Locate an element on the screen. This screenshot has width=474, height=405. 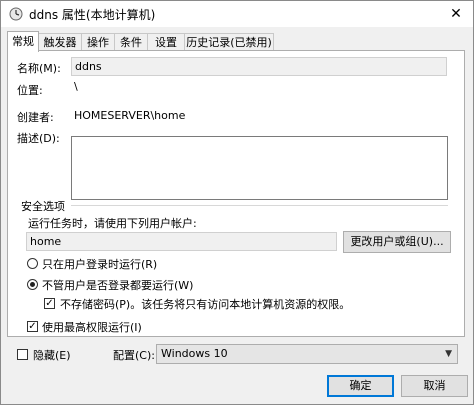
hidden-checkbox is located at coordinates (22, 354).